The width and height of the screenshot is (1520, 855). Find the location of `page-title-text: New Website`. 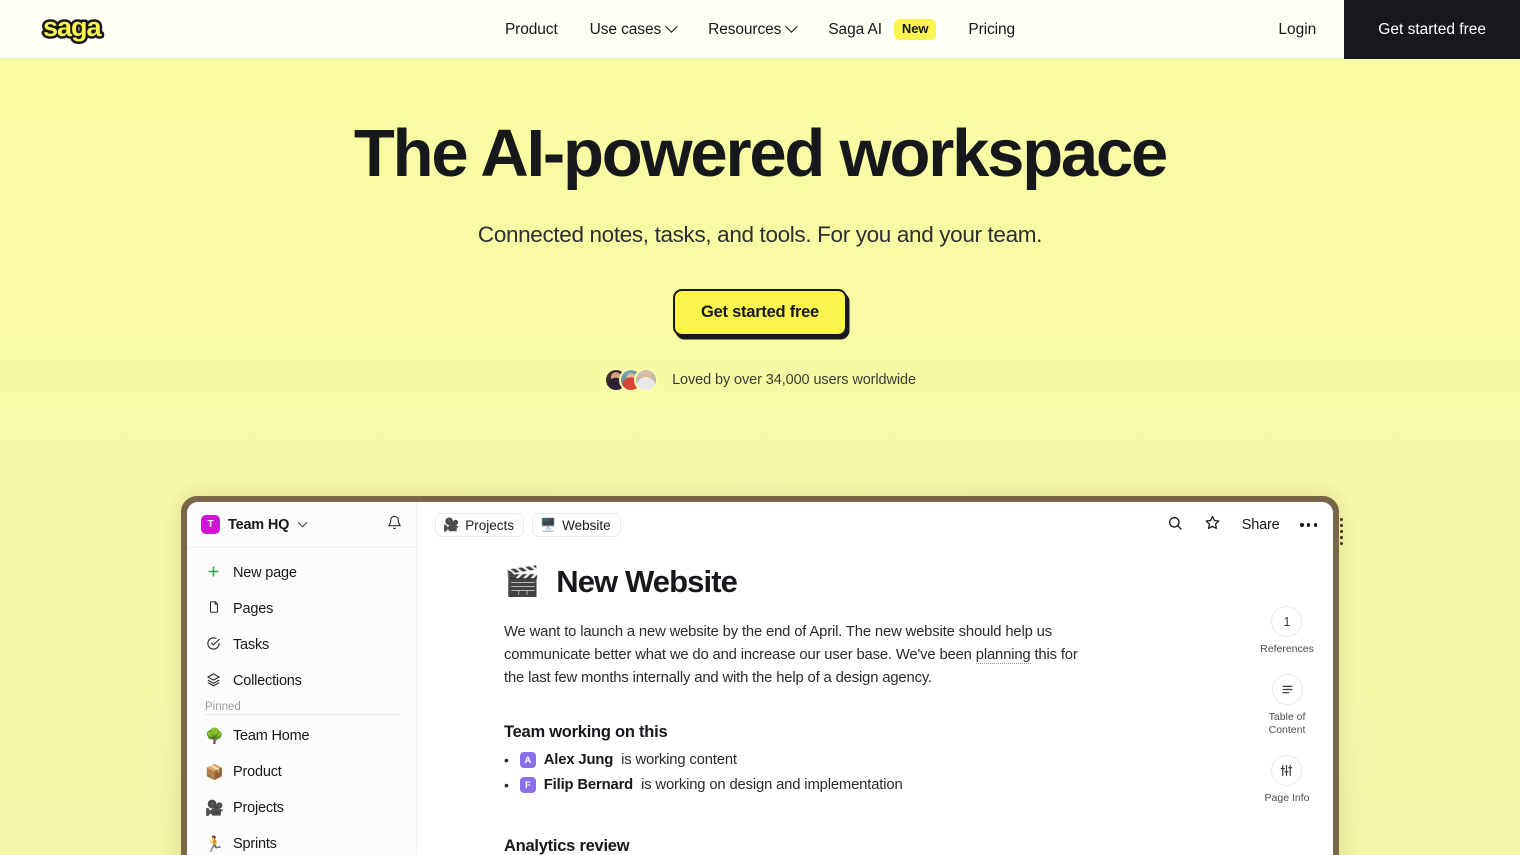

page-title-text: New Website is located at coordinates (647, 581).